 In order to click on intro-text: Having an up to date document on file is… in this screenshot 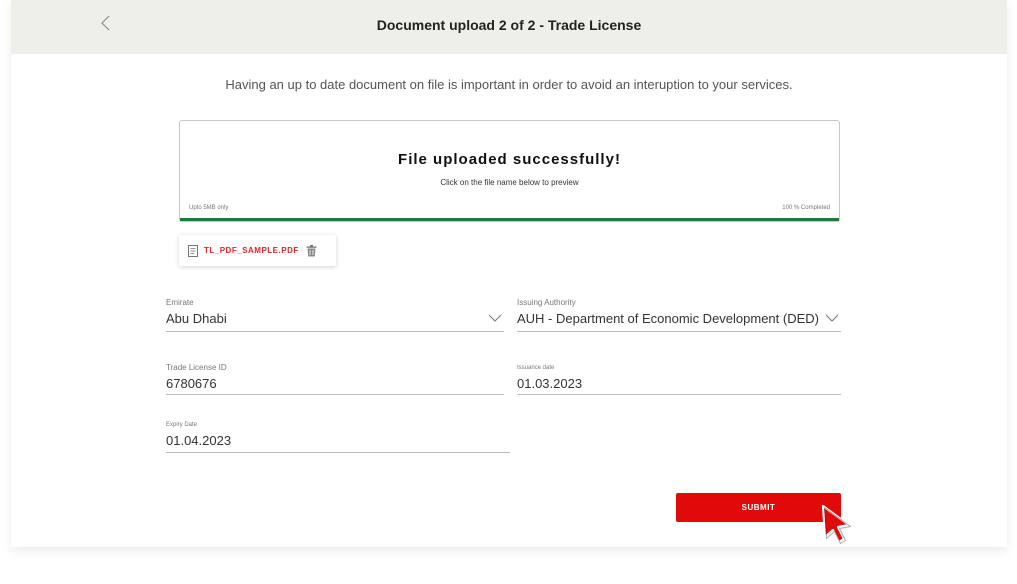, I will do `click(509, 84)`.